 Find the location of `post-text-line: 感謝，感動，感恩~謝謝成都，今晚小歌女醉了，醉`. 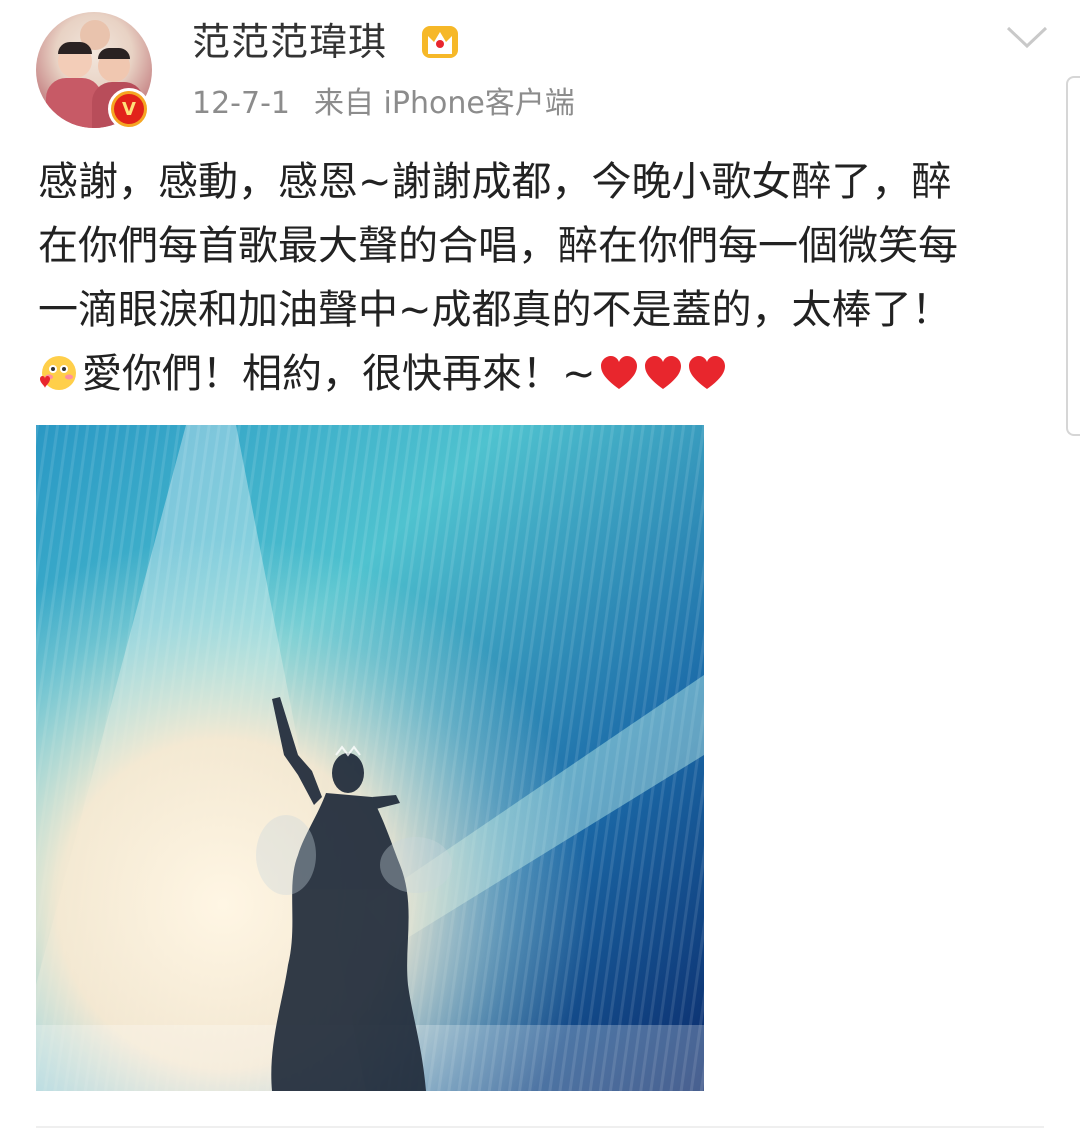

post-text-line: 感謝，感動，感恩~謝謝成都，今晚小歌女醉了，醉 is located at coordinates (495, 182).